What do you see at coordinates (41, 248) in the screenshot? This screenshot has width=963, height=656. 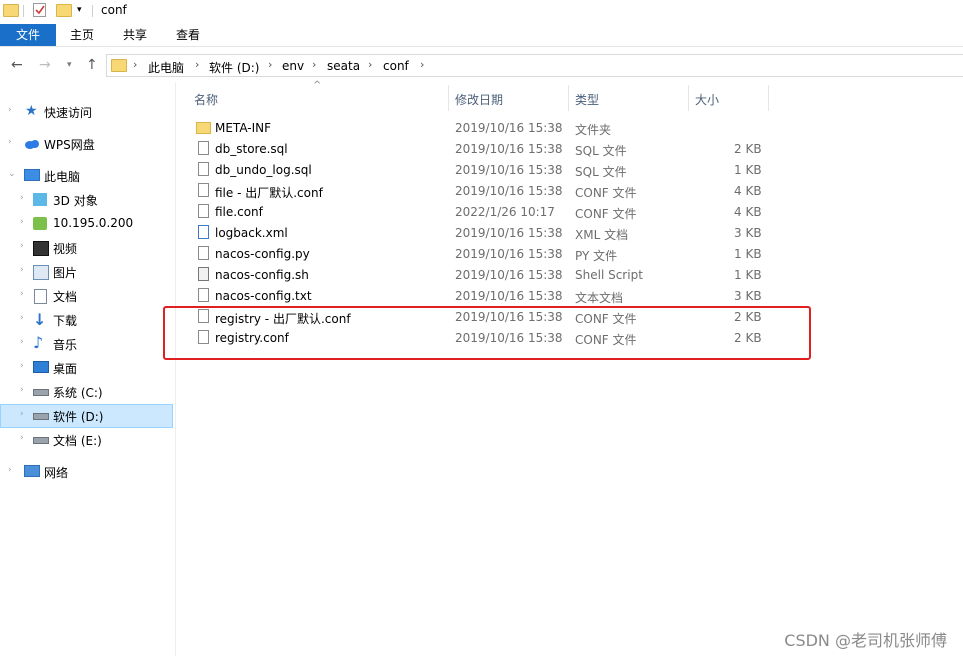 I see `video-icon` at bounding box center [41, 248].